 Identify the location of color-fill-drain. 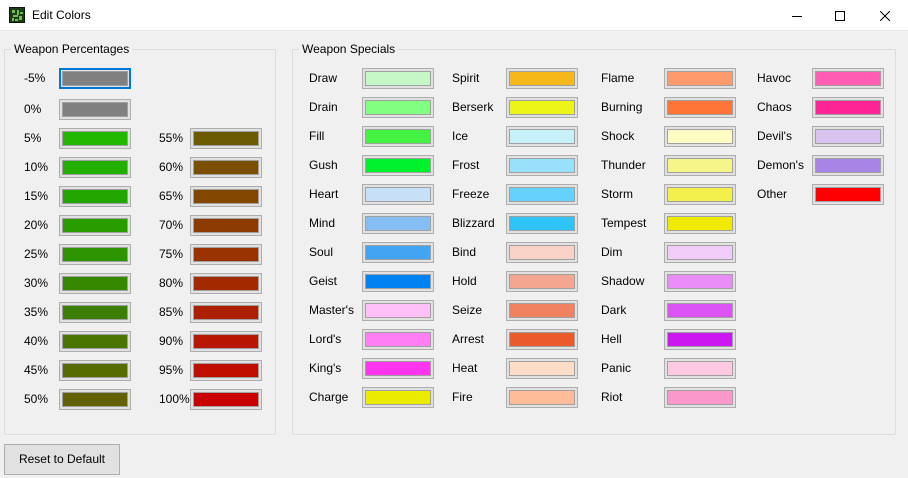
(398, 107).